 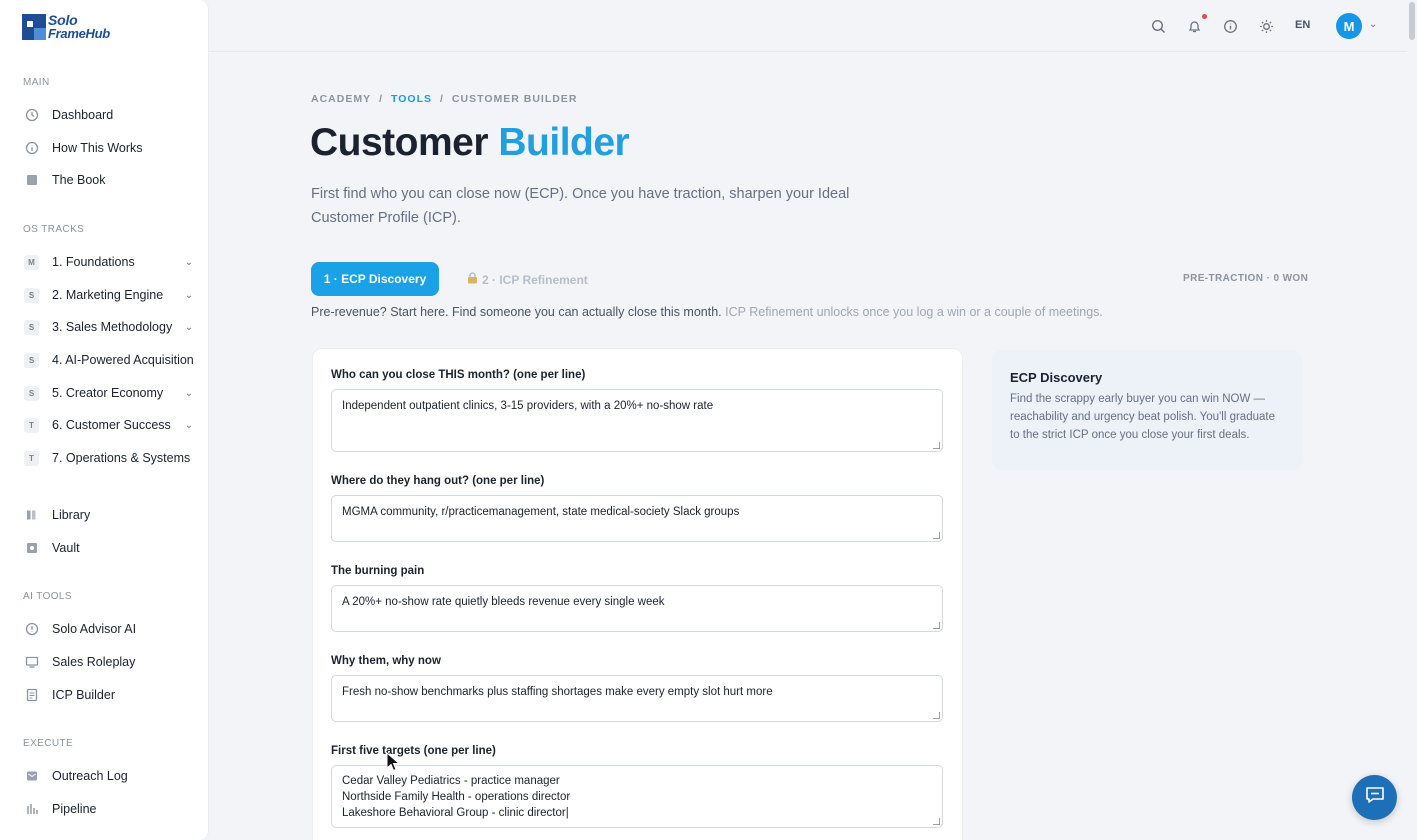 I want to click on tab-label: 2 · ICP Refinement, so click(x=535, y=279).